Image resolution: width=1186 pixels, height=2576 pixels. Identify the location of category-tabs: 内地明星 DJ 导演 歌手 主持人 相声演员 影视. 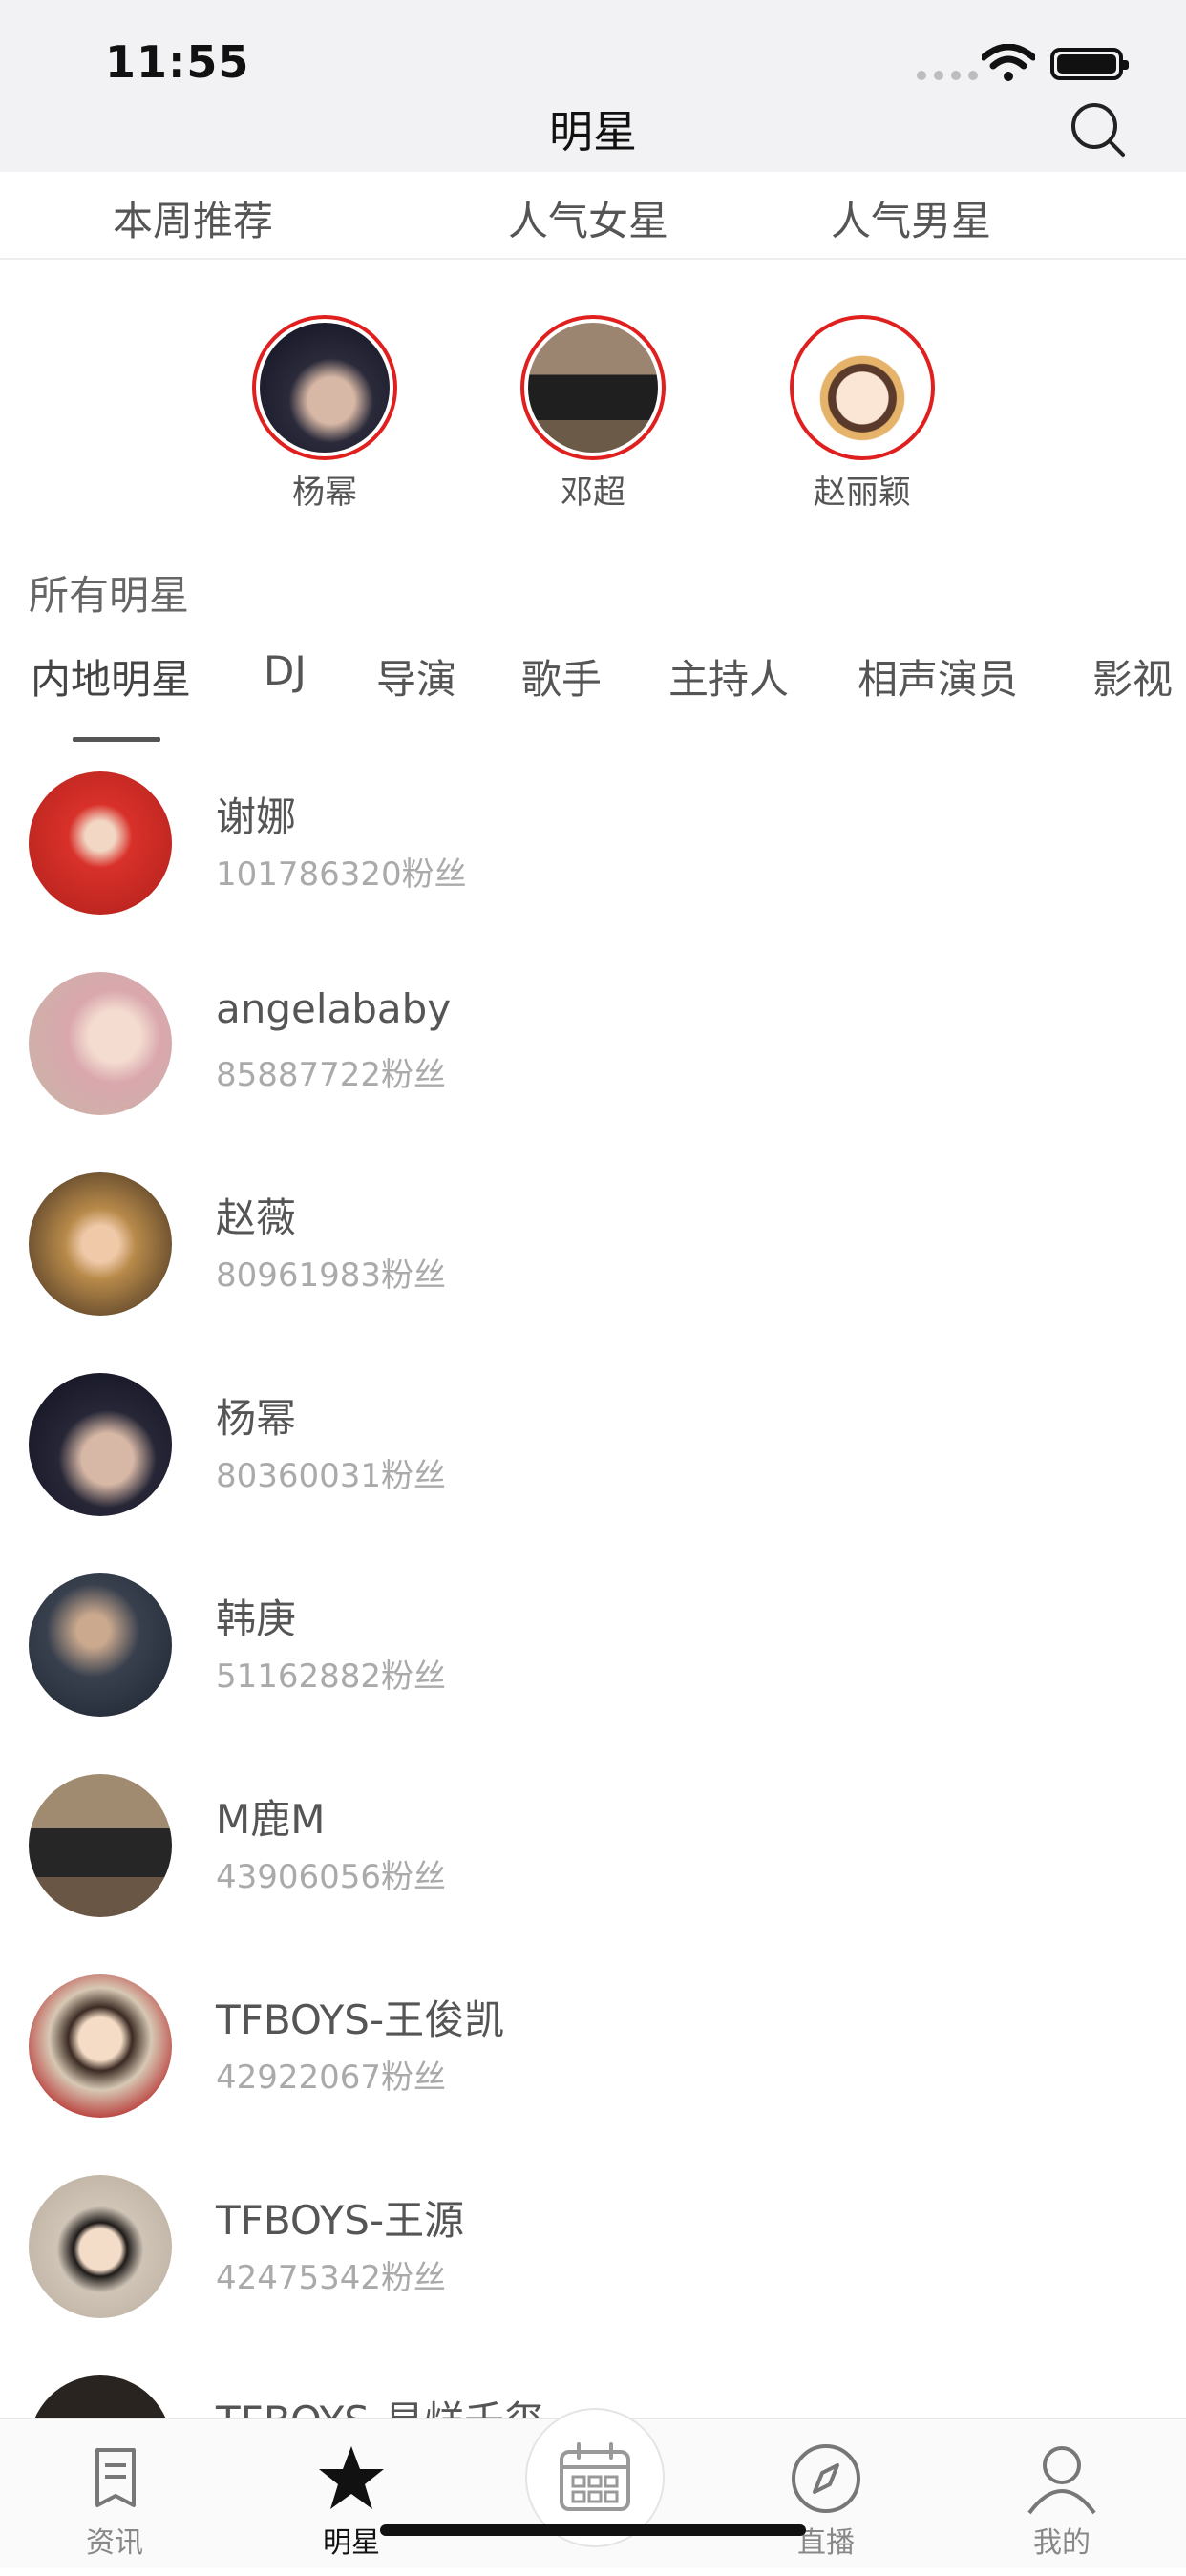
(593, 676).